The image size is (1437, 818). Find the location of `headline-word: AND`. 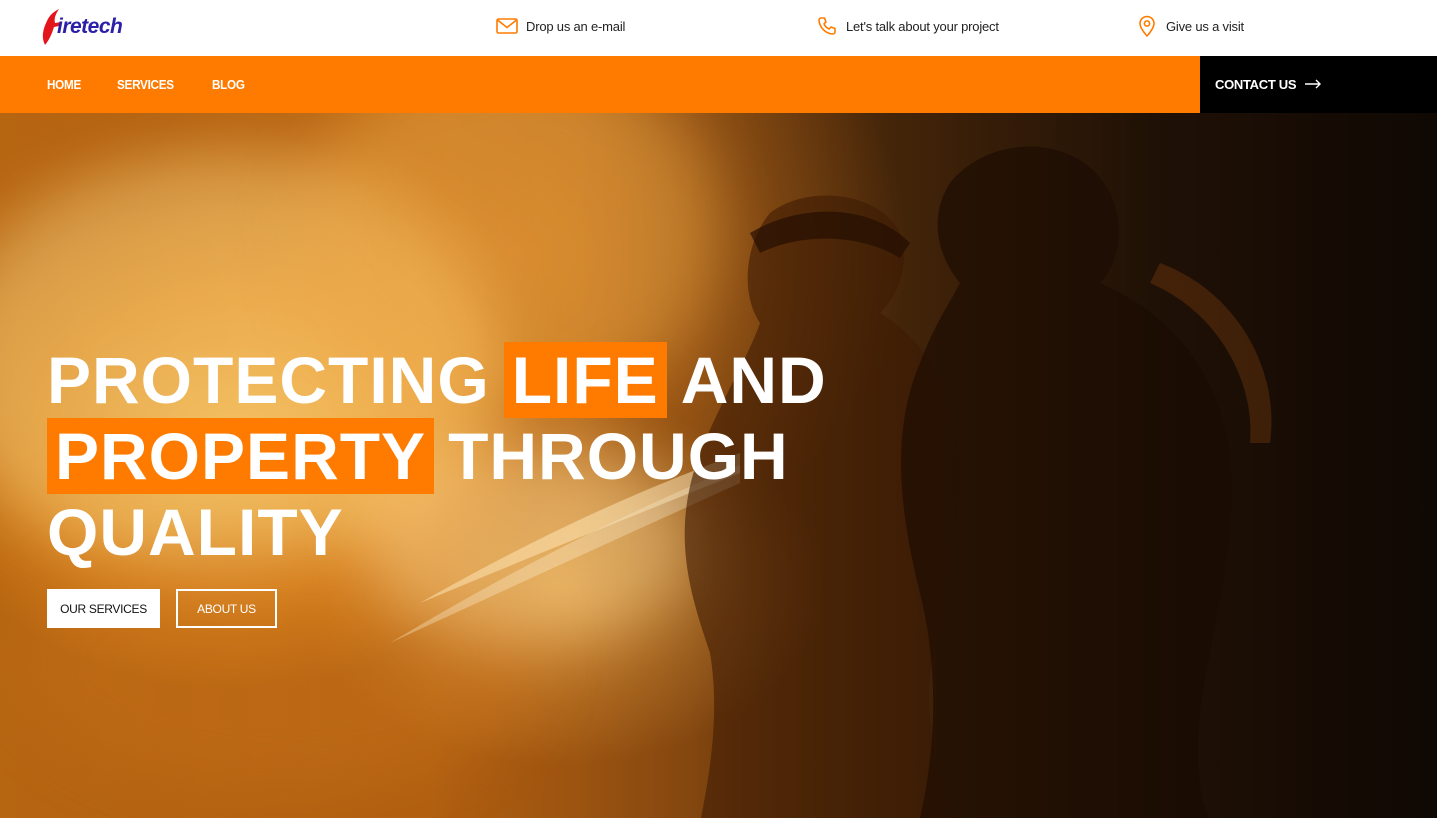

headline-word: AND is located at coordinates (753, 380).